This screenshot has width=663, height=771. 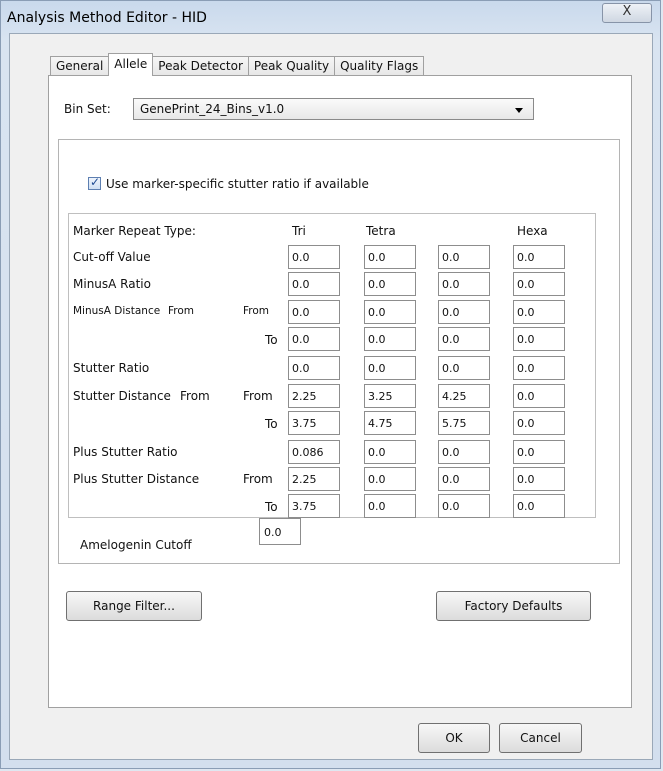 I want to click on plus-stutter-to-tri-field: 3.75, so click(x=314, y=506).